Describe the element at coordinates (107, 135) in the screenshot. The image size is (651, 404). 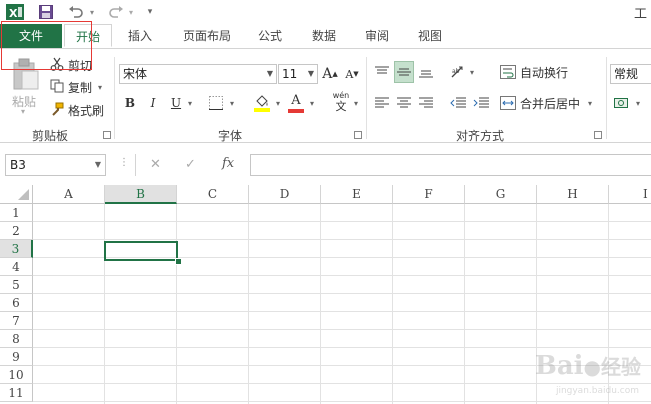
I see `clipboard-launcher-icon` at that location.